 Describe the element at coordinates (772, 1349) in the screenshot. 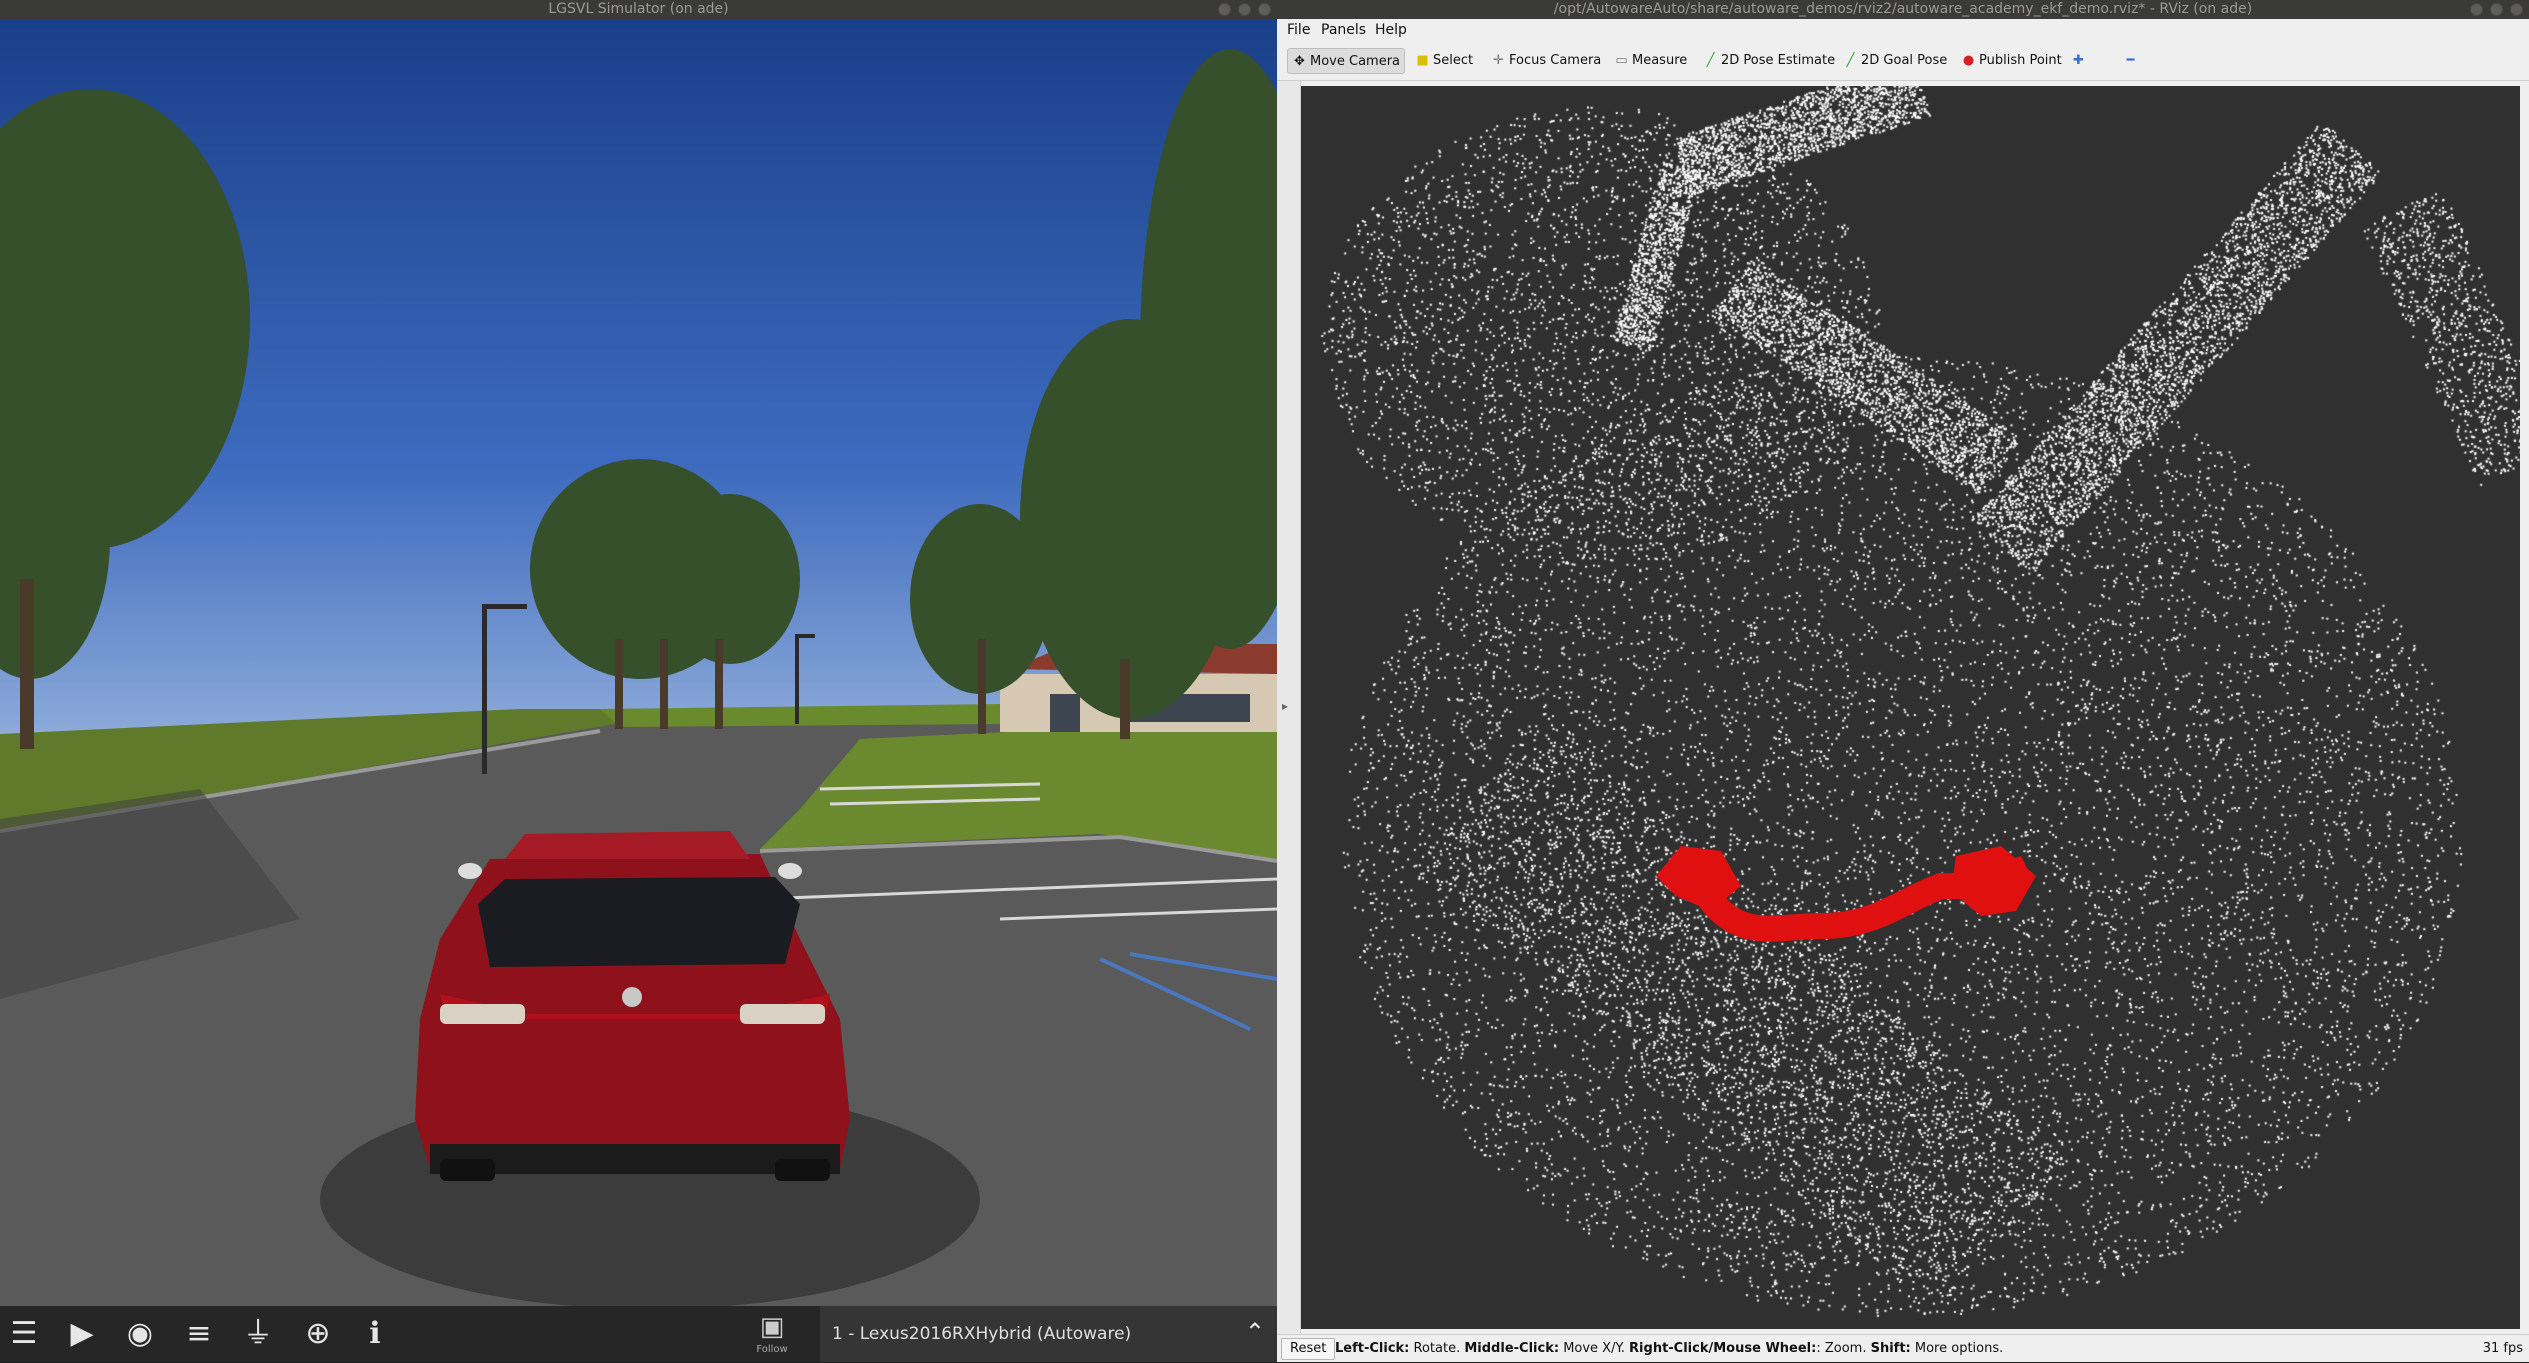

I see `follow-label: Follow` at that location.